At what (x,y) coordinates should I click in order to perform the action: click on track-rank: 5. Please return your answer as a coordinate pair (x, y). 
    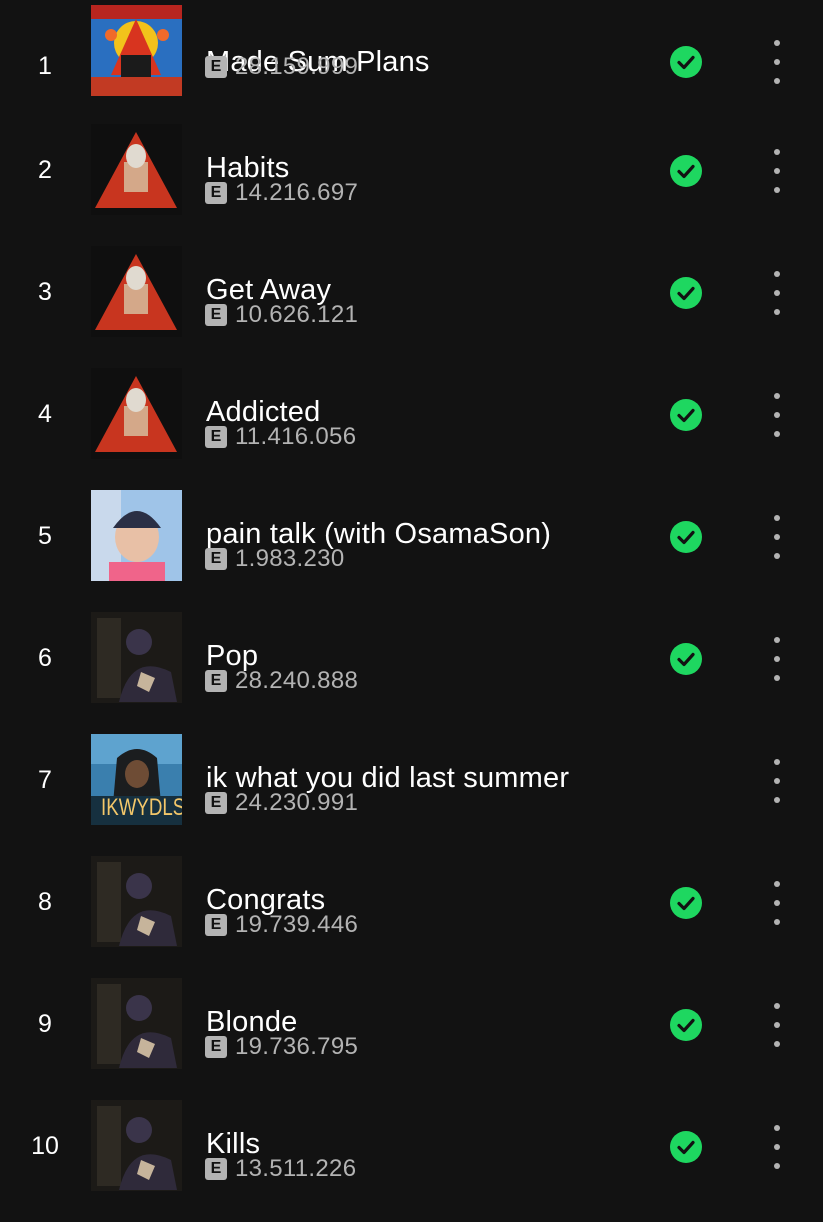
    Looking at the image, I should click on (45, 535).